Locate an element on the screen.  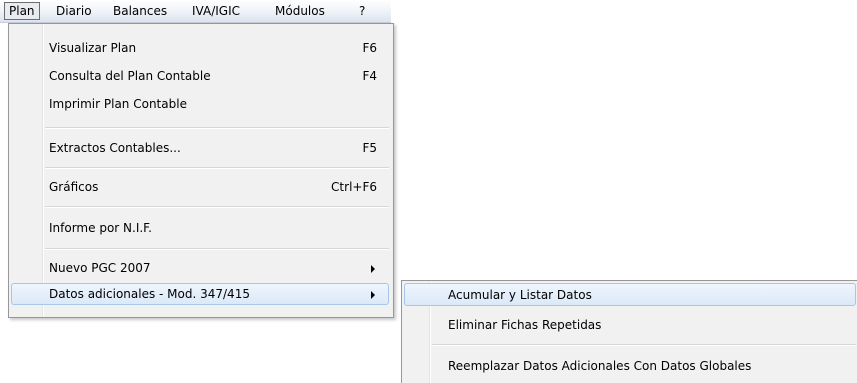
menu-item-shortcut: F5 is located at coordinates (369, 148).